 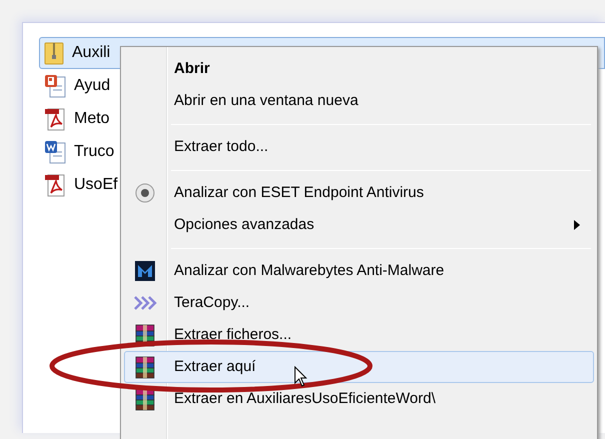 What do you see at coordinates (94, 152) in the screenshot?
I see `file-name: Truco` at bounding box center [94, 152].